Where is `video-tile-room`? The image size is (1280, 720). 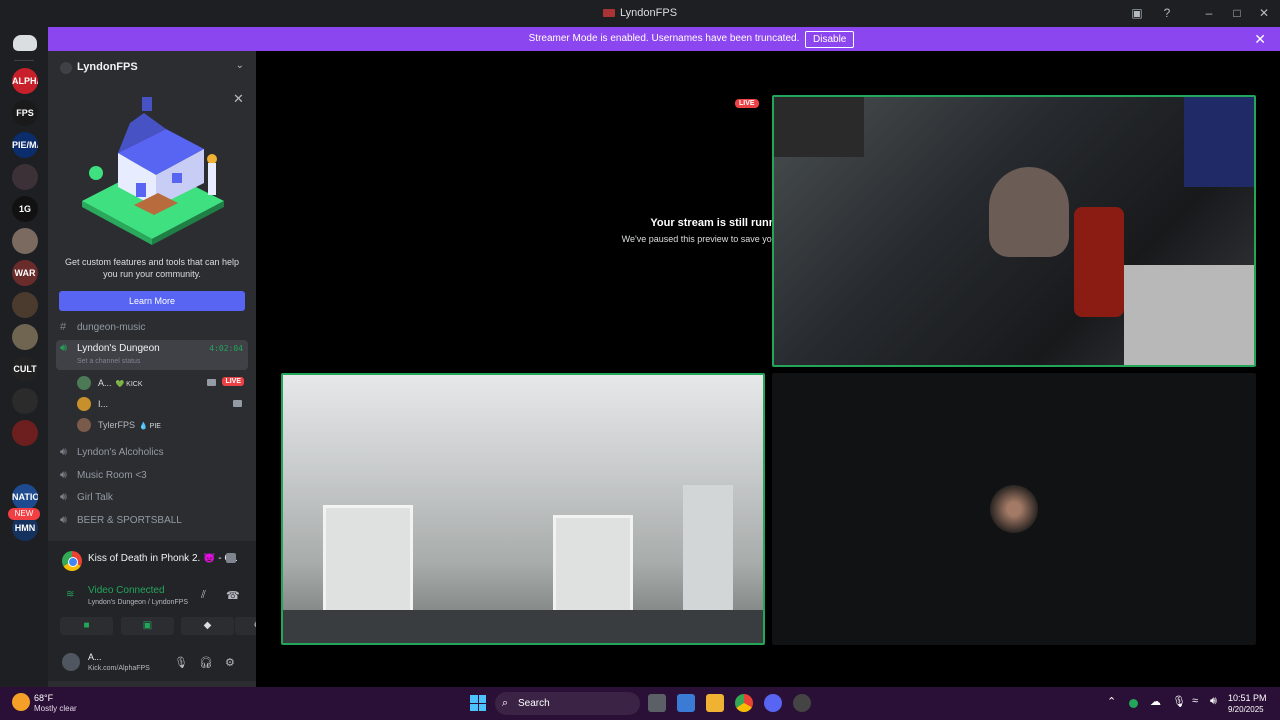 video-tile-room is located at coordinates (523, 509).